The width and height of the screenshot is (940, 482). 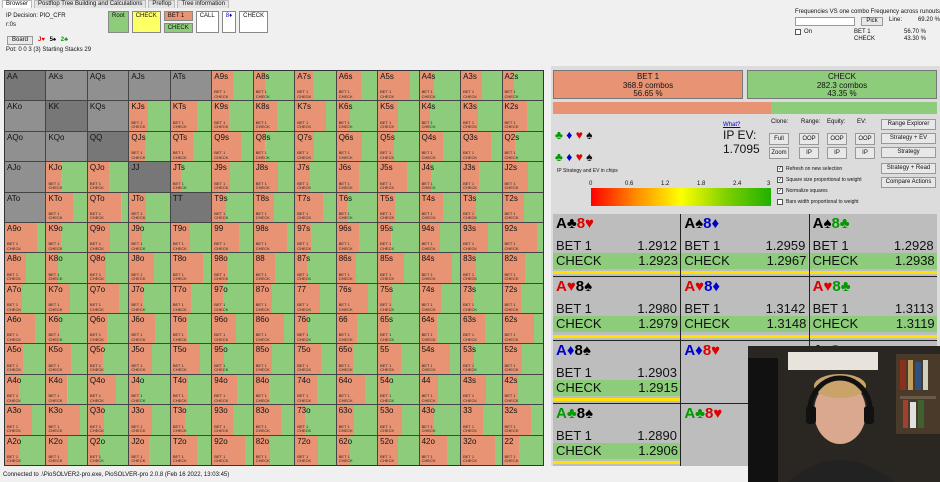 What do you see at coordinates (617, 371) in the screenshot?
I see `combo-cell: A♦8♠ BET 1 1.2903 CHECK 1.2915` at bounding box center [617, 371].